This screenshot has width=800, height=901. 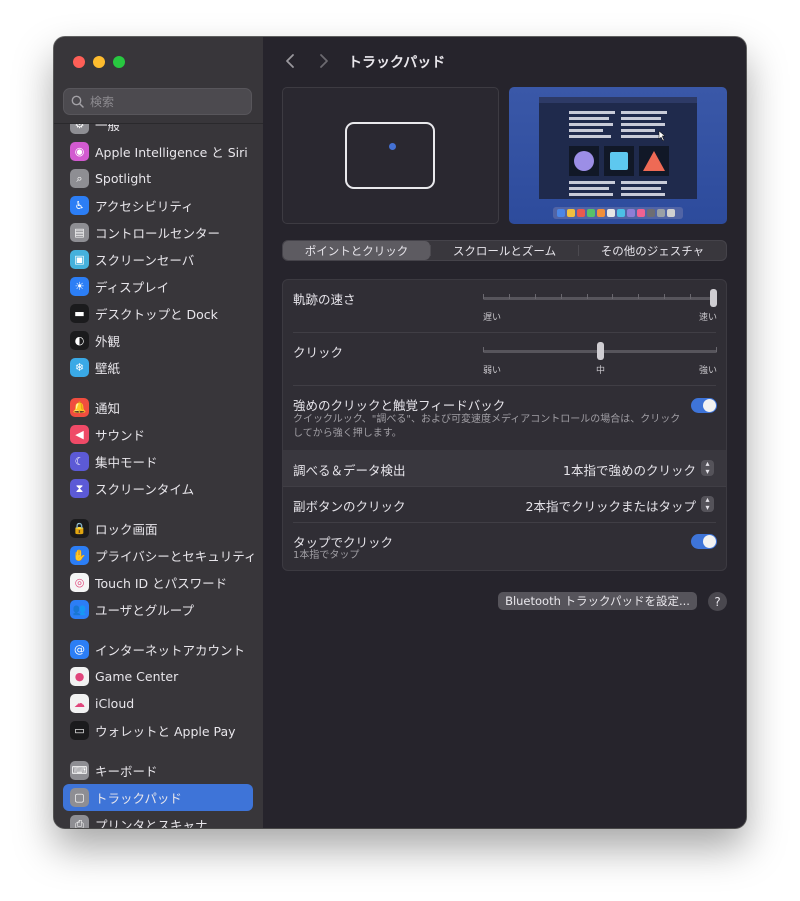 I want to click on sidebar-item: ◐ 外観, so click(x=158, y=340).